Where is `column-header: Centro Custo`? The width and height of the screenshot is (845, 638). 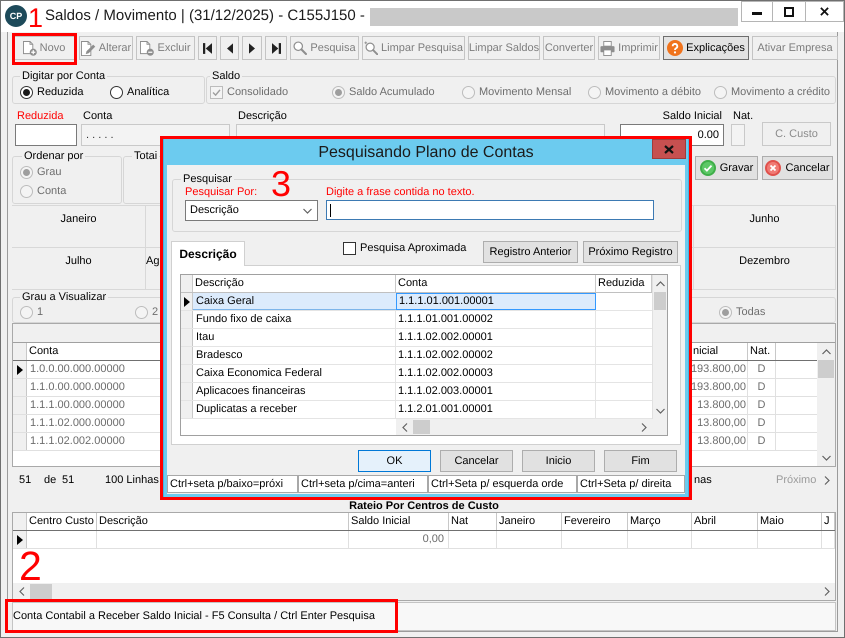
column-header: Centro Custo is located at coordinates (62, 521).